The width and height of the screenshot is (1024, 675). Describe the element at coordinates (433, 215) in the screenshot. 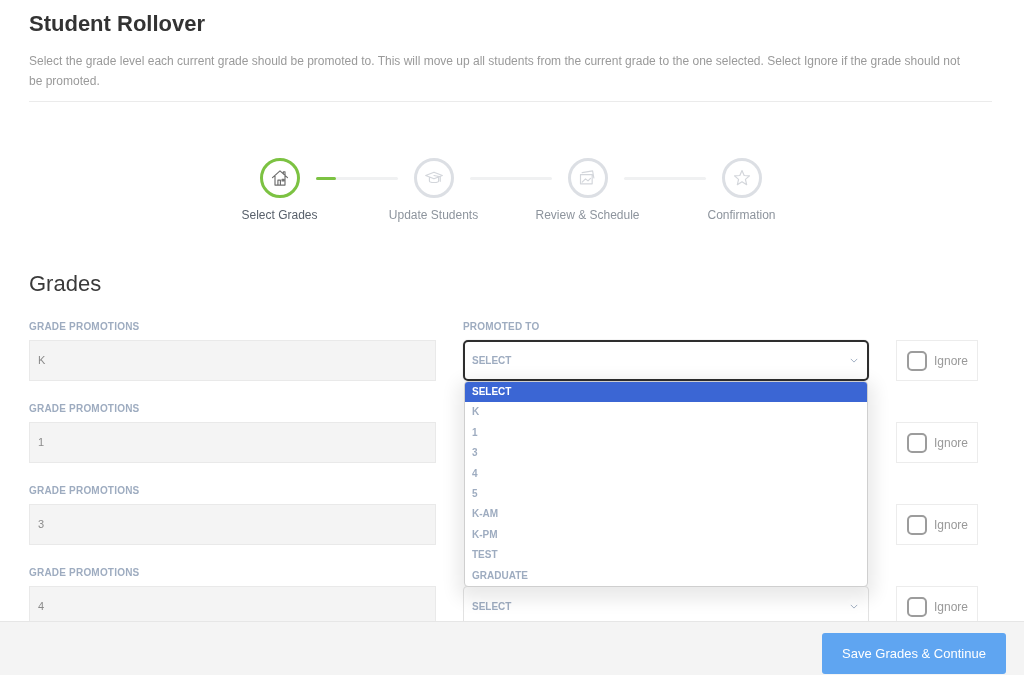

I see `step-label: Update Students` at that location.